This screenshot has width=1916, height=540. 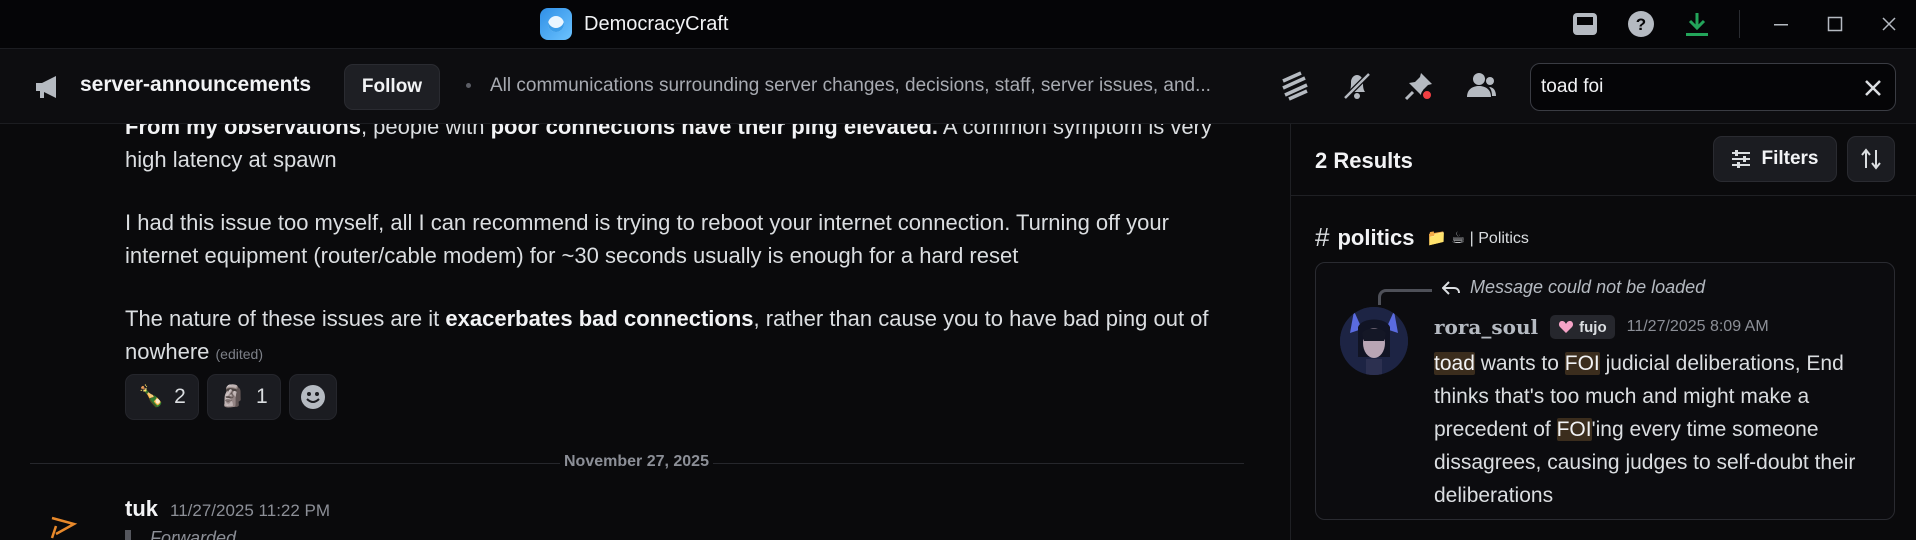 What do you see at coordinates (1790, 158) in the screenshot?
I see `filters-label: Filters` at bounding box center [1790, 158].